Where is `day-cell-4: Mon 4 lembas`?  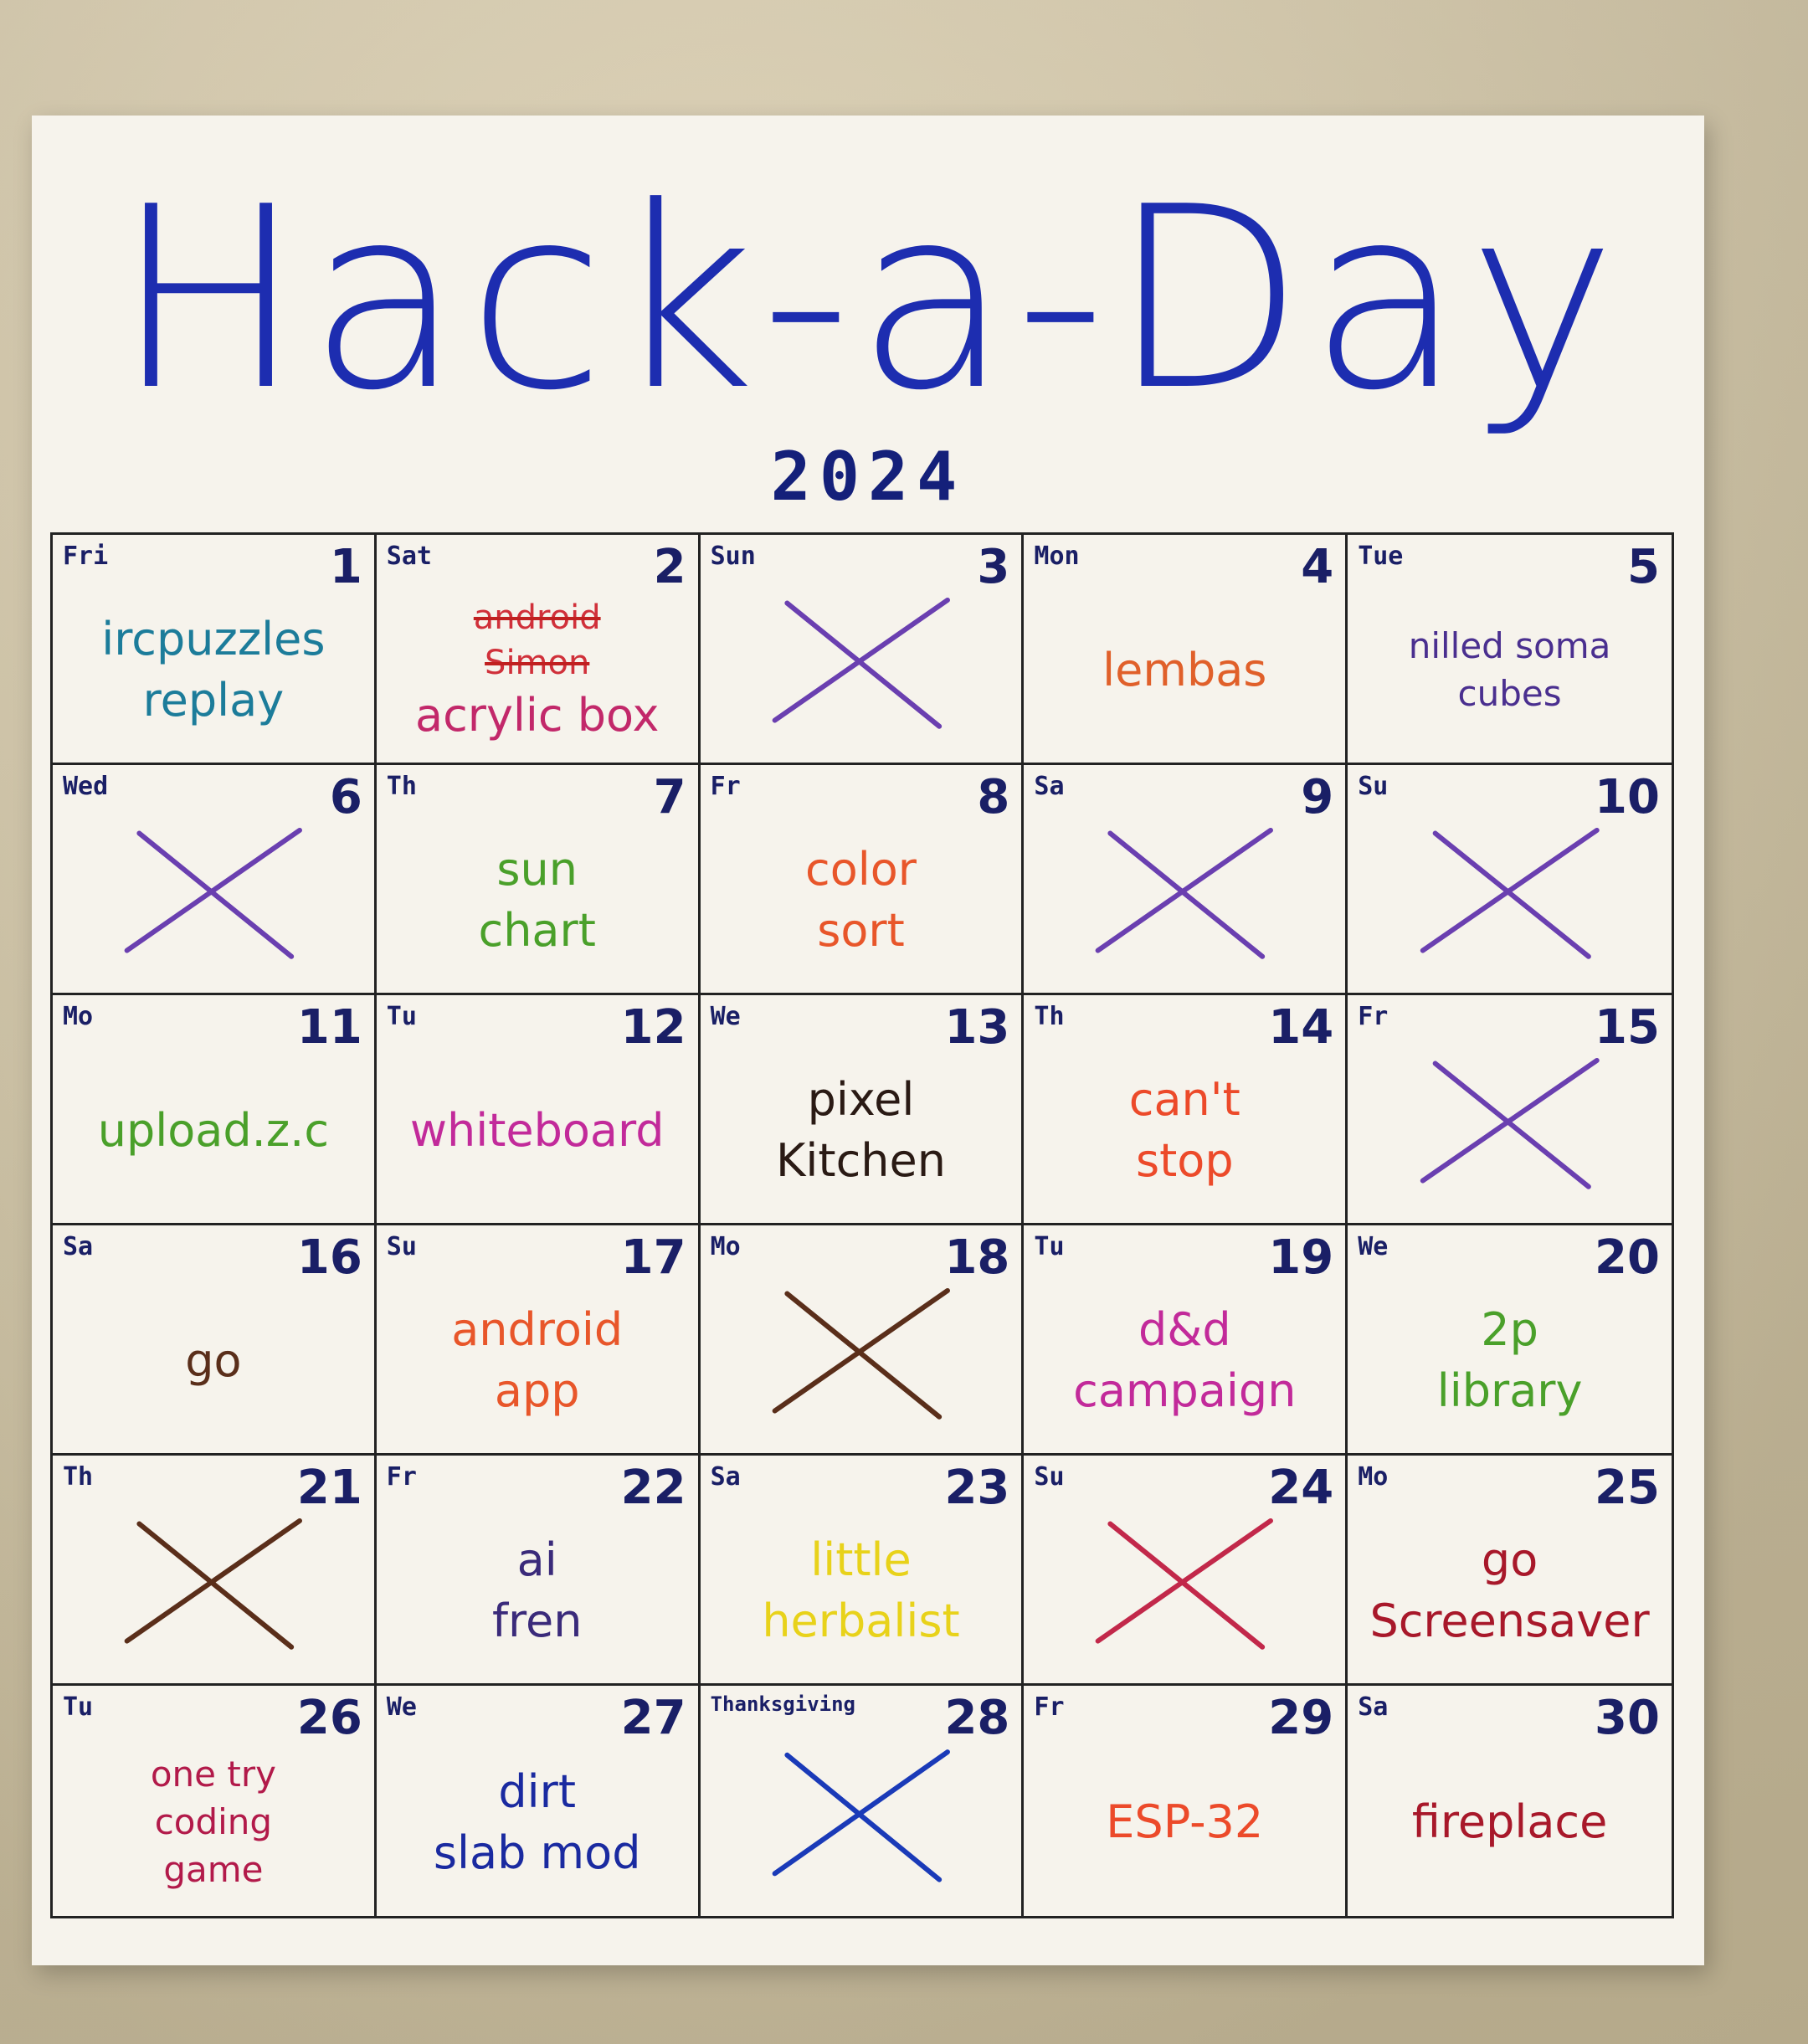
day-cell-4: Mon 4 lembas is located at coordinates (1186, 650).